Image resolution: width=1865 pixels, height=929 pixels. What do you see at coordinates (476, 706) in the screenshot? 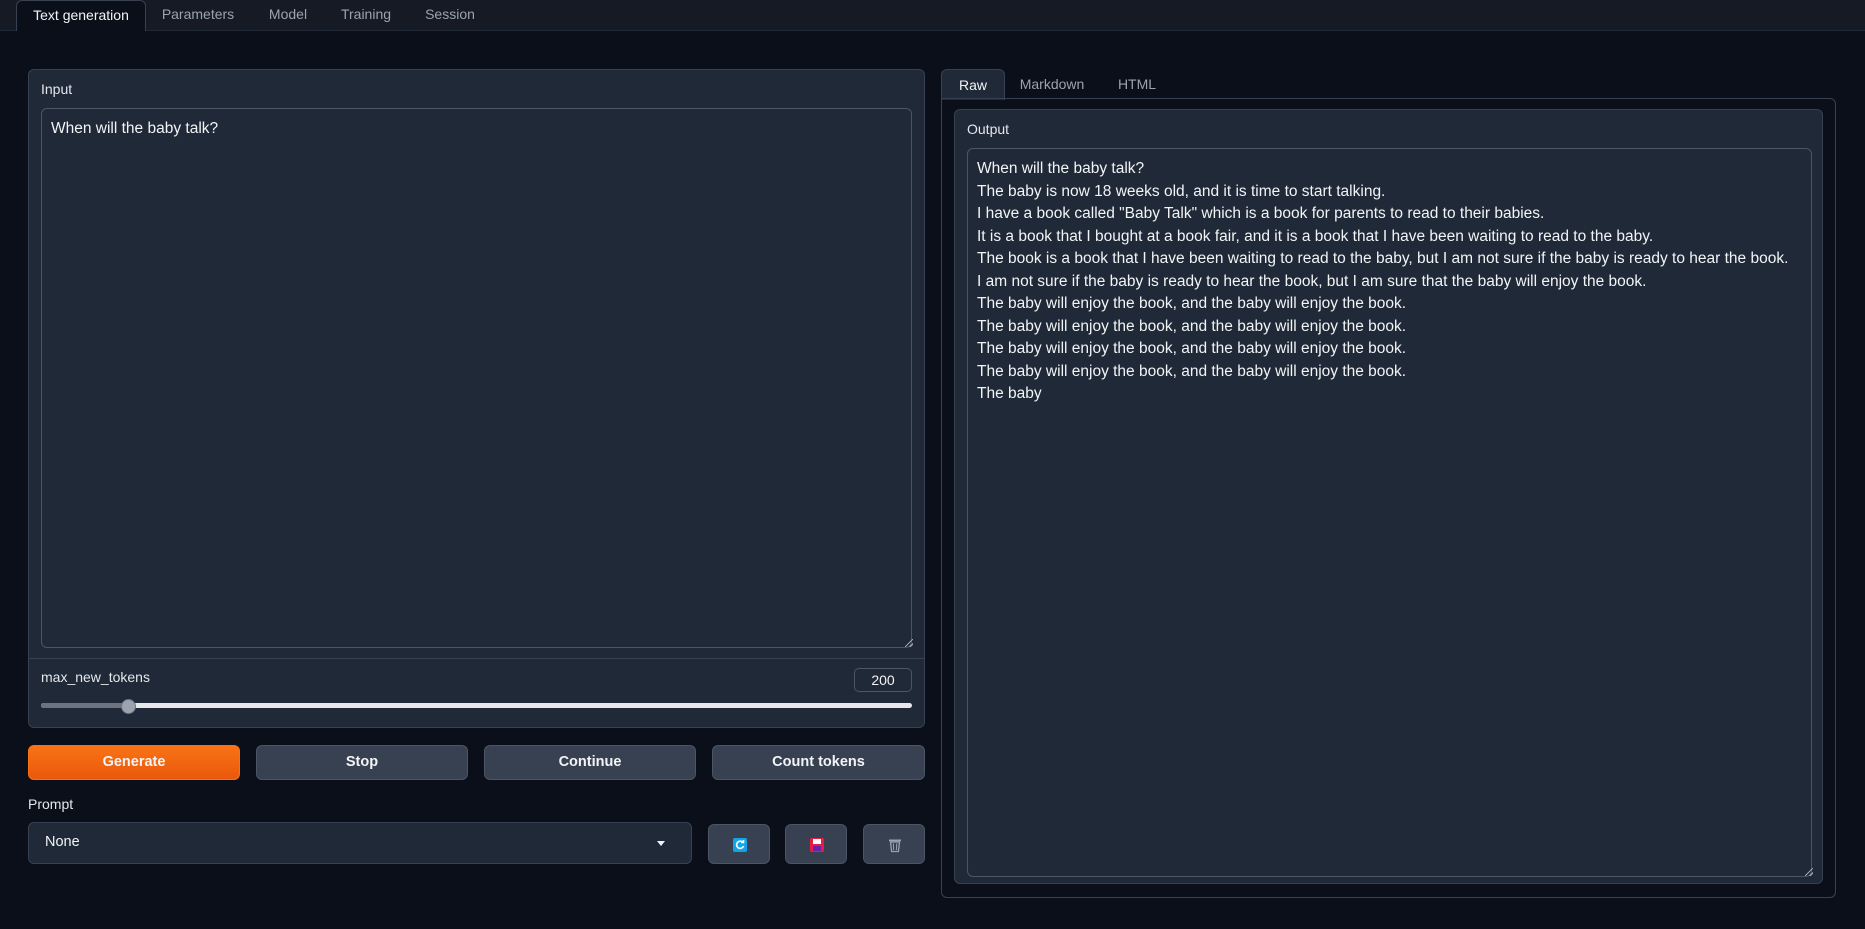
I see `max-new-tokens-slider` at bounding box center [476, 706].